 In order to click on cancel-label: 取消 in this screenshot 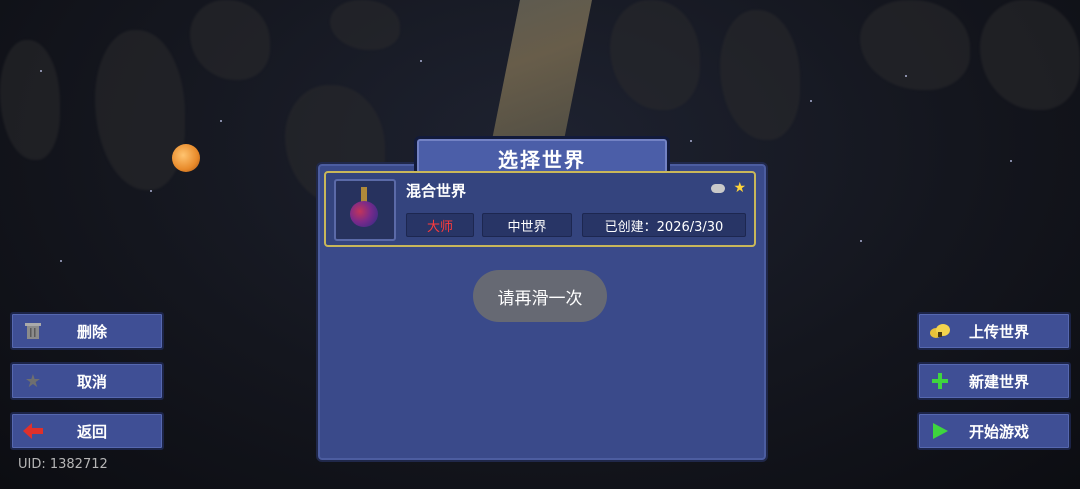, I will do `click(91, 381)`.